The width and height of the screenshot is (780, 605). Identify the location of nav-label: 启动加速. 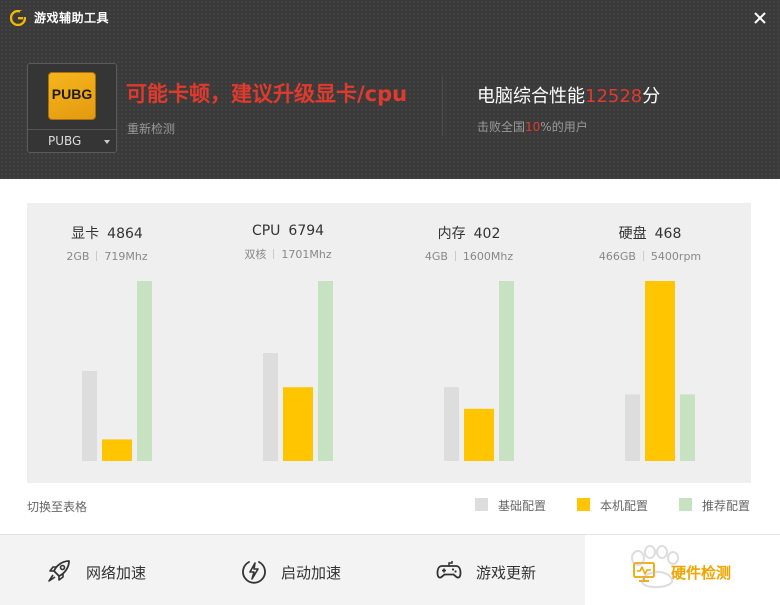
(311, 573).